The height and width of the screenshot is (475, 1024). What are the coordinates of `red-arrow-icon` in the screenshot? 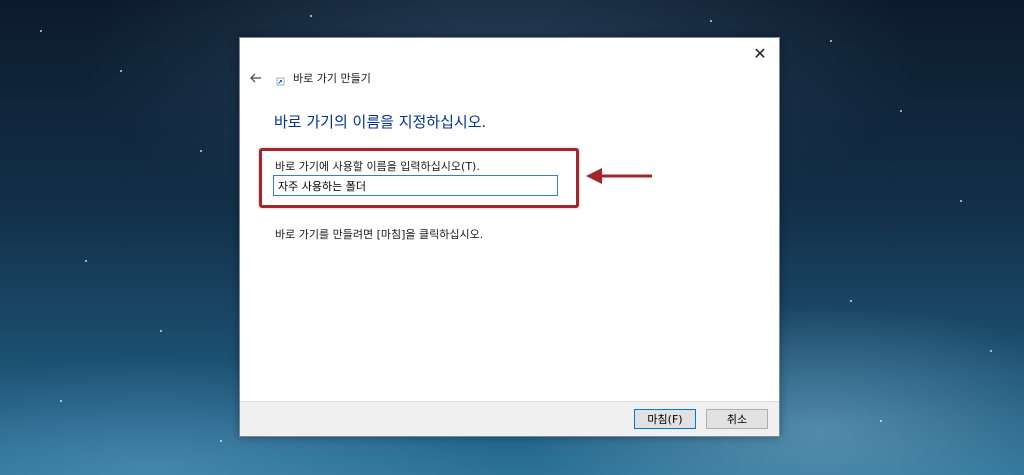 It's located at (619, 176).